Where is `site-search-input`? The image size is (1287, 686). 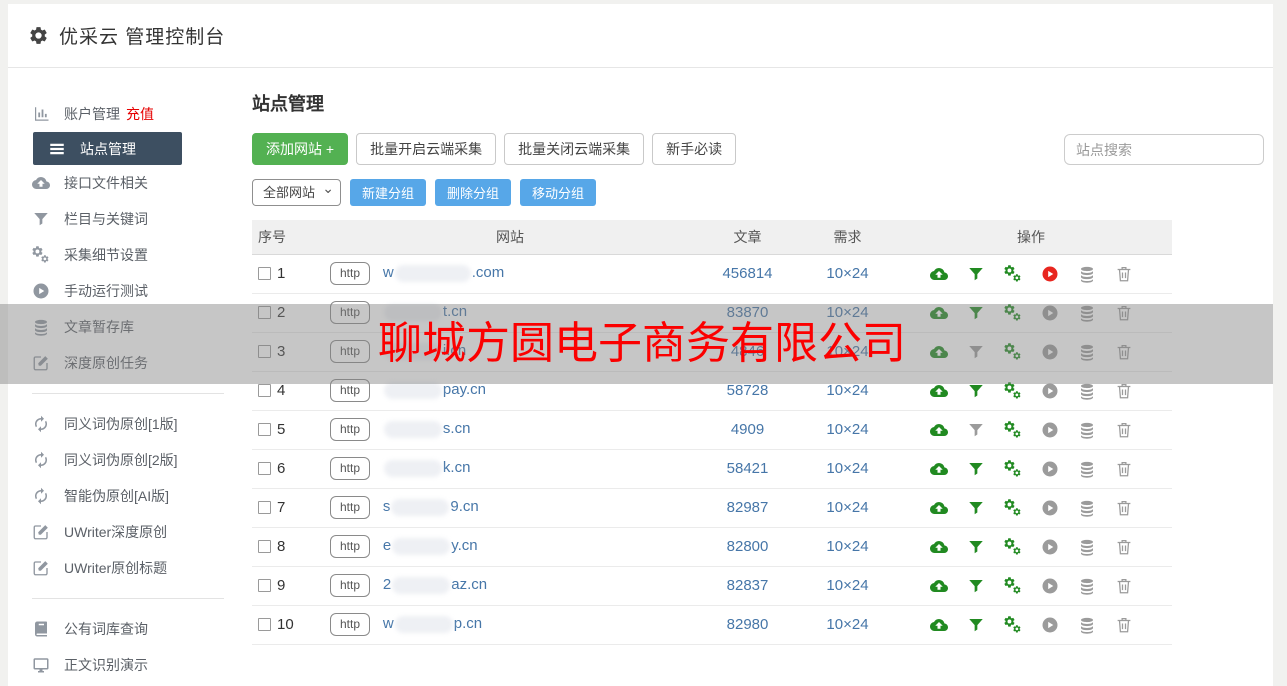 site-search-input is located at coordinates (1164, 149).